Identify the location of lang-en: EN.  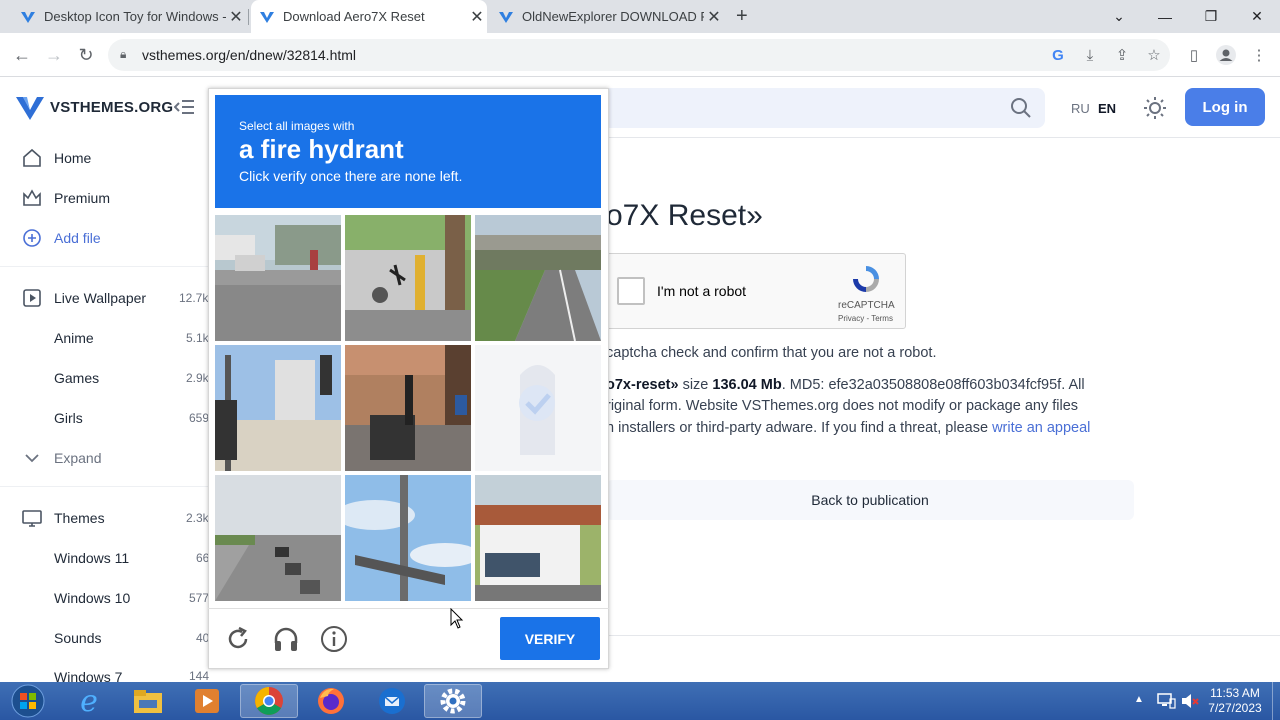
(1107, 108).